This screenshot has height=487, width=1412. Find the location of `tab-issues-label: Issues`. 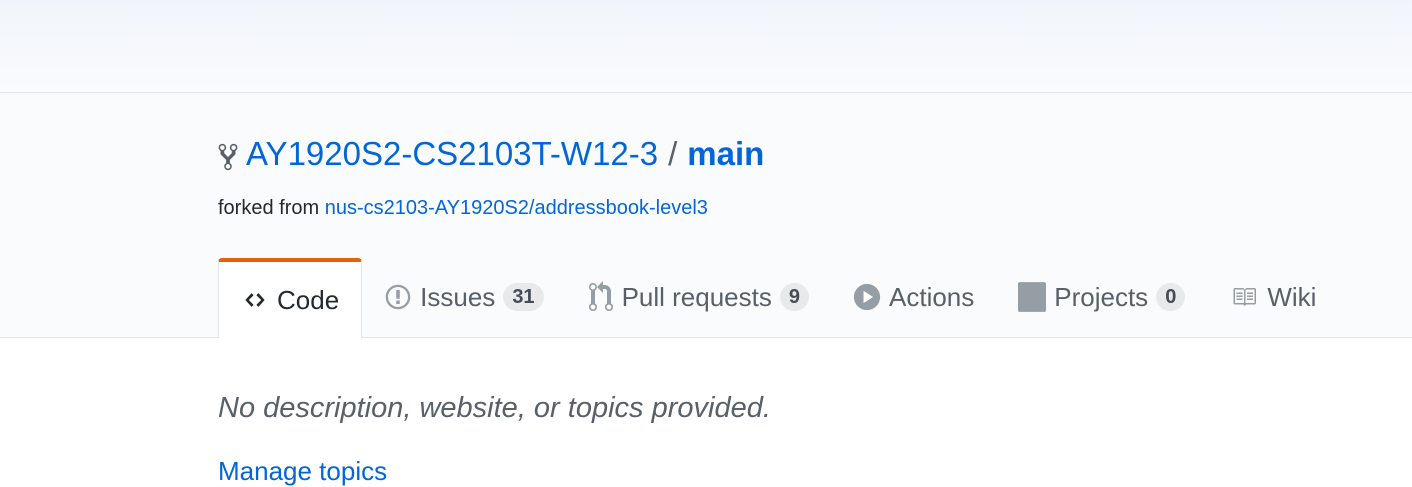

tab-issues-label: Issues is located at coordinates (458, 296).